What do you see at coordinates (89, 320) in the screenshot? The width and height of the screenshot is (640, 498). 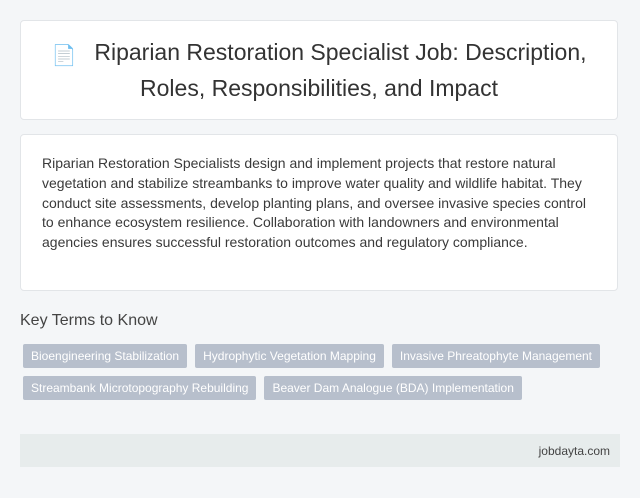 I see `key-terms-heading: Key Terms to Know` at bounding box center [89, 320].